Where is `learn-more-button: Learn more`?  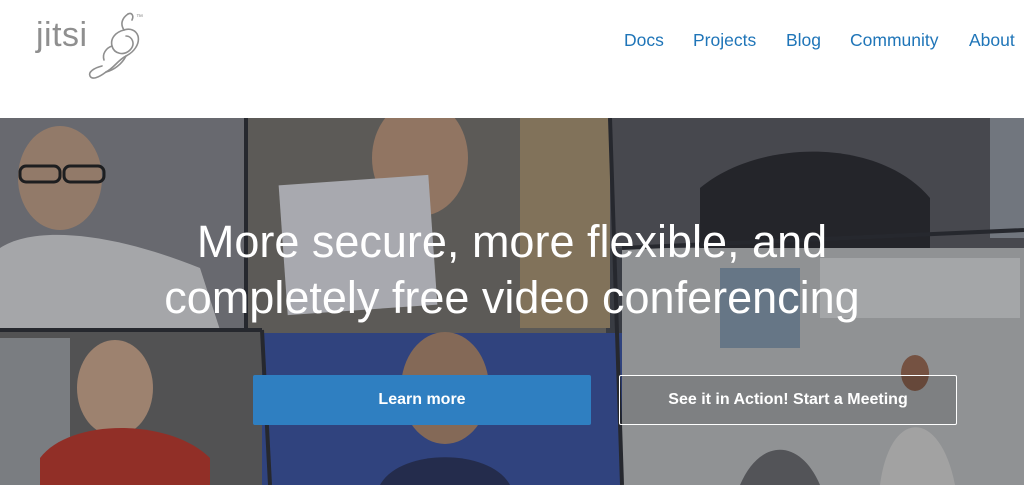
learn-more-button: Learn more is located at coordinates (422, 400).